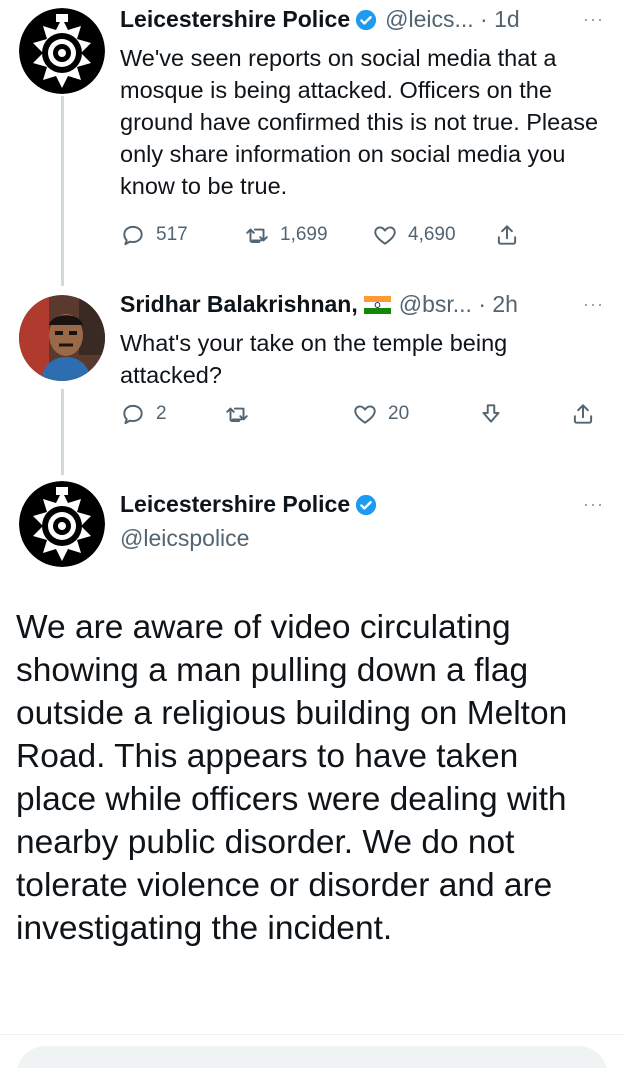  Describe the element at coordinates (312, 1034) in the screenshot. I see `divider` at that location.